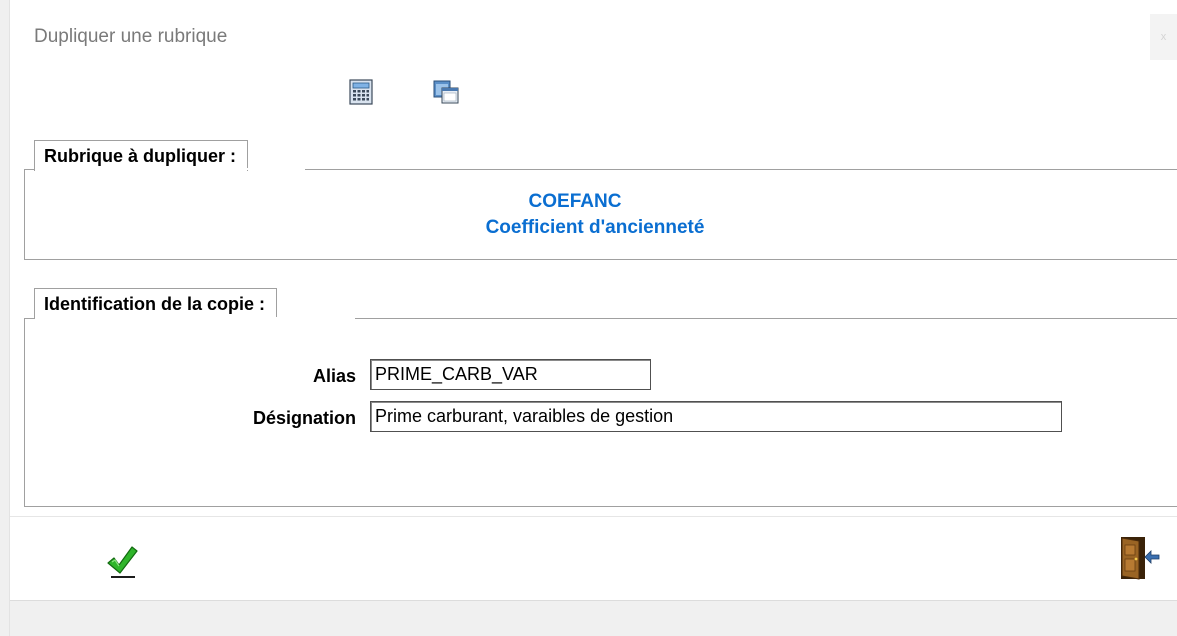 This screenshot has height=636, width=1177. Describe the element at coordinates (600, 214) in the screenshot. I see `source-group-frame` at that location.